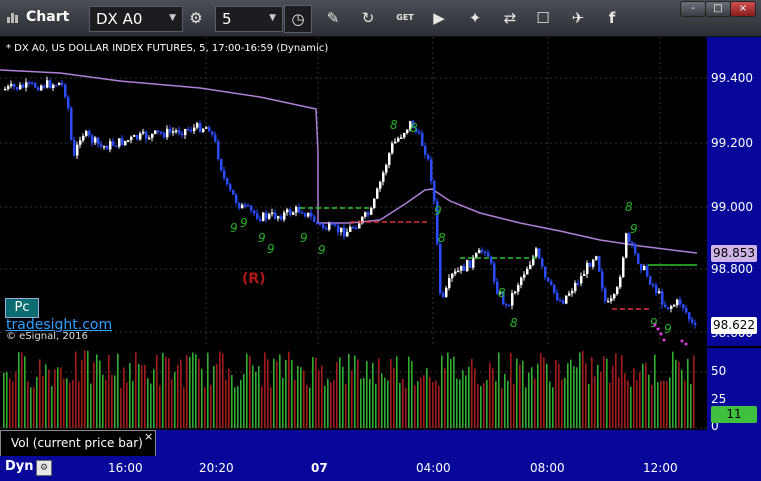 This screenshot has height=481, width=761. I want to click on wrench-icon: ✦, so click(475, 18).